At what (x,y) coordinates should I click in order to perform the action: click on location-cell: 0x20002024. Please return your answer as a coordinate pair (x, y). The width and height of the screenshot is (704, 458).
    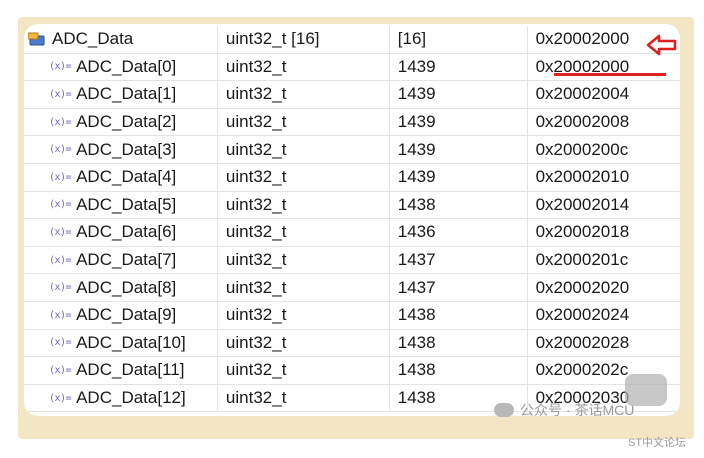
    Looking at the image, I should click on (603, 315).